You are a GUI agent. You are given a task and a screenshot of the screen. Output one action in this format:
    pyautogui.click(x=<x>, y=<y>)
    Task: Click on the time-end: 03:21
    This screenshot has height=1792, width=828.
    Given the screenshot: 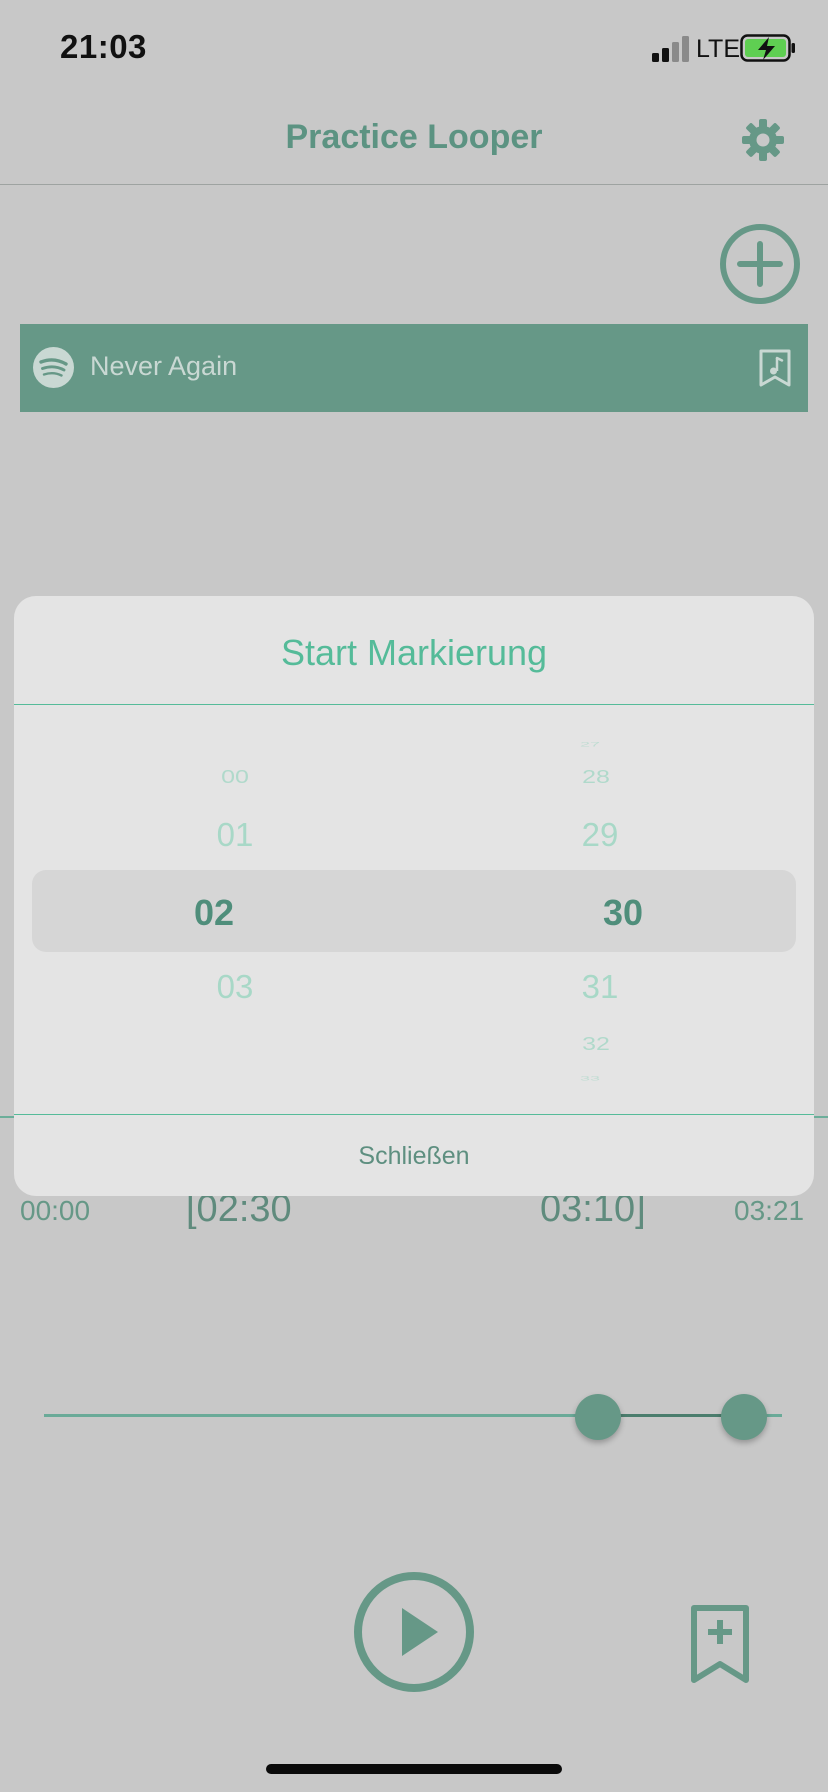 What is the action you would take?
    pyautogui.click(x=769, y=1210)
    